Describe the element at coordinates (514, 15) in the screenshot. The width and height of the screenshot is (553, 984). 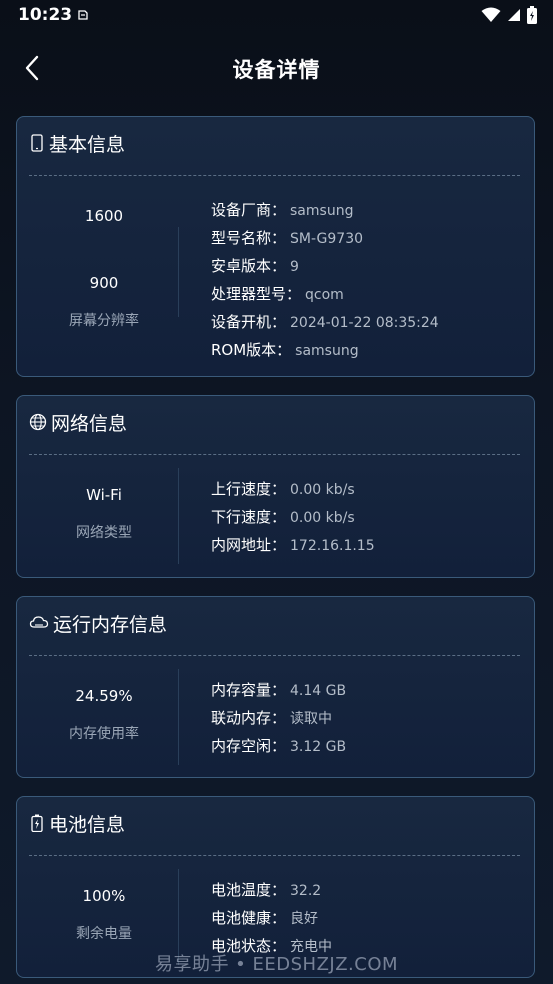
I see `cellular-signal-icon` at that location.